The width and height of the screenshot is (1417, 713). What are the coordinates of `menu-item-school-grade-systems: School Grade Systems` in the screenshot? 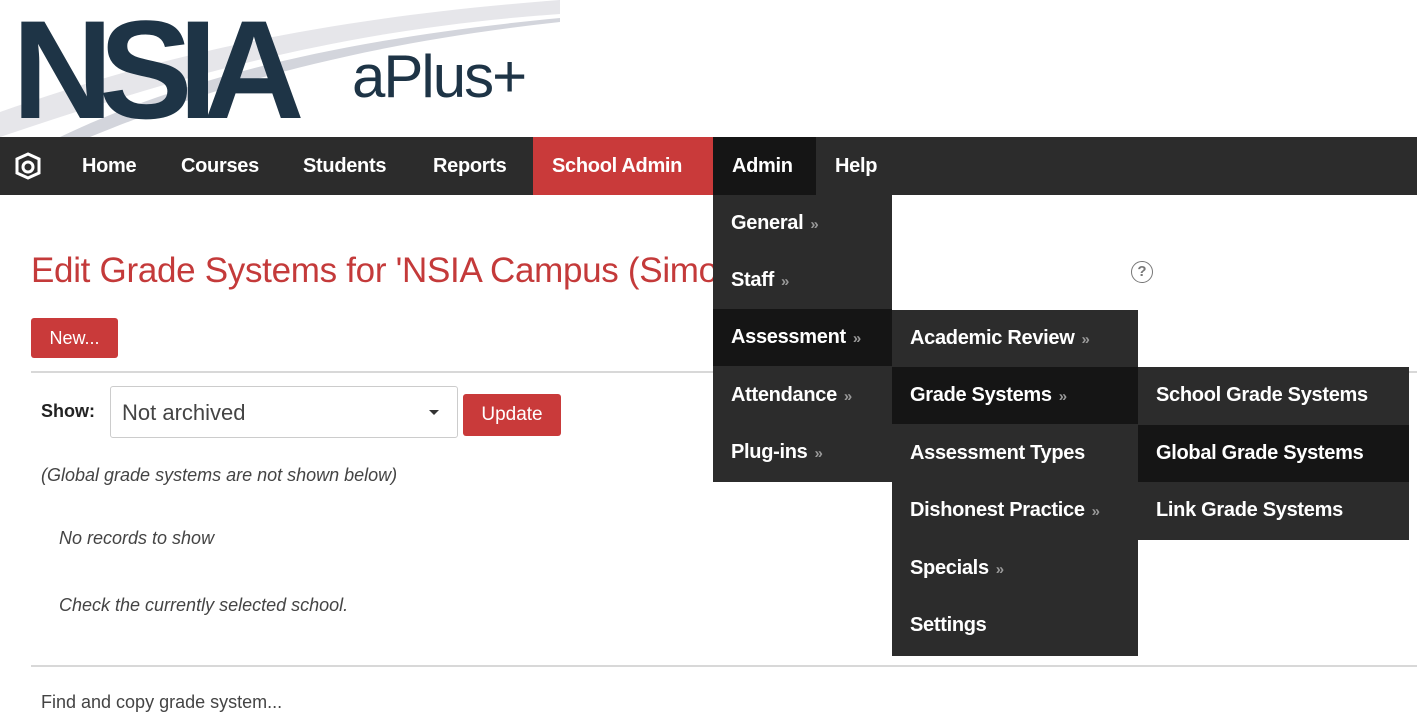 It's located at (1273, 395).